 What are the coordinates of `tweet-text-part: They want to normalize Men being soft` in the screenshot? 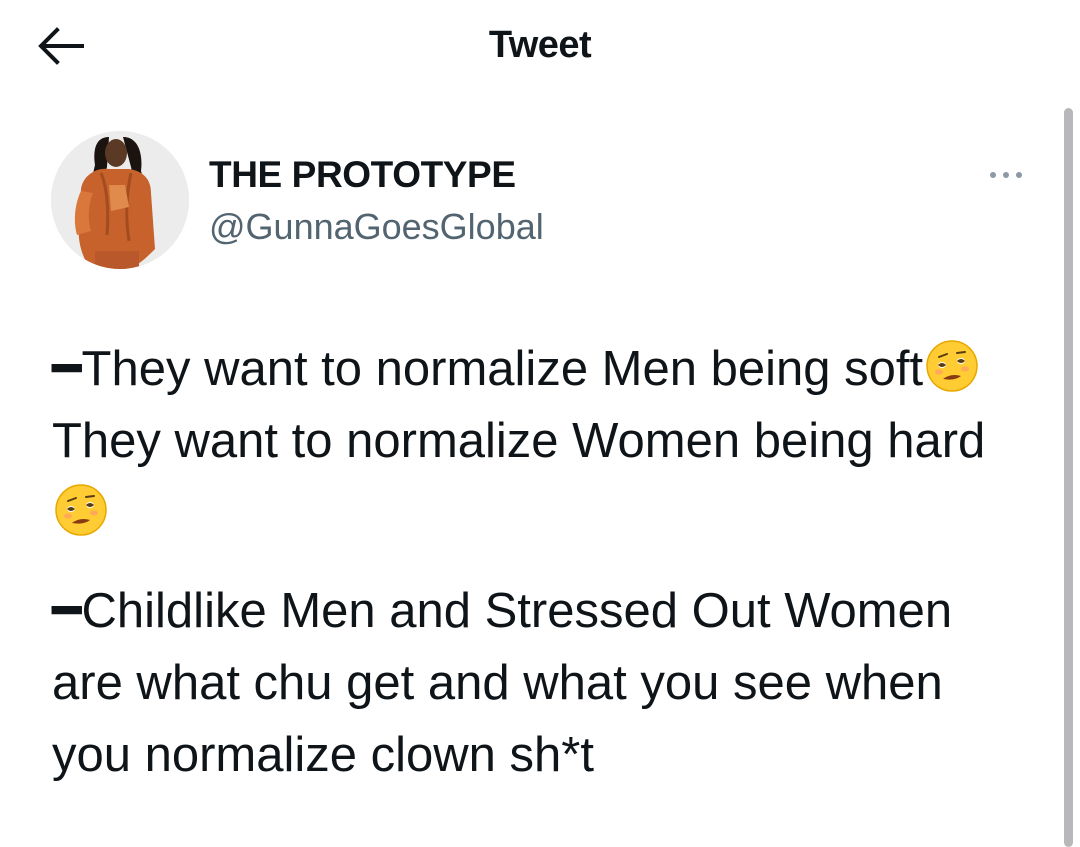 It's located at (502, 369).